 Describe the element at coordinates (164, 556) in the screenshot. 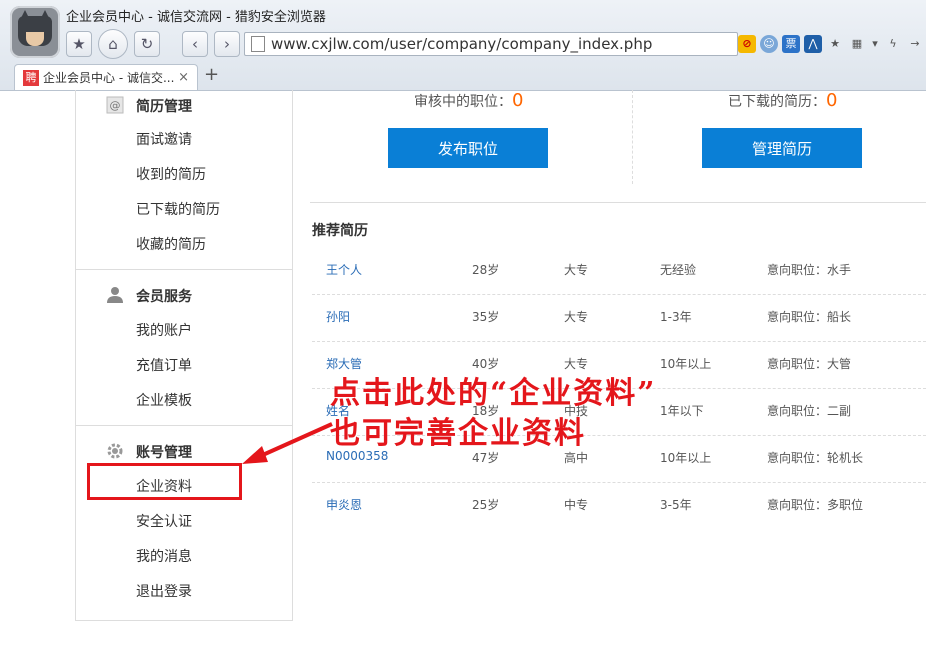

I see `sidebar-item-my-messages: 我的消息` at that location.